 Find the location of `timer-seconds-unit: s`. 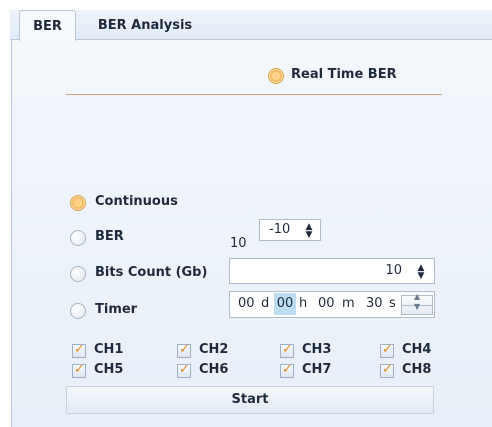

timer-seconds-unit: s is located at coordinates (392, 303).